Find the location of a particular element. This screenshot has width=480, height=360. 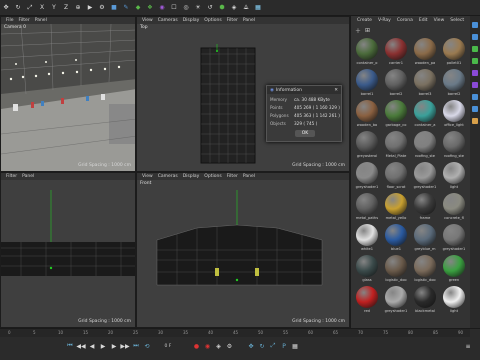

array-icon: ❖ is located at coordinates (150, 7).